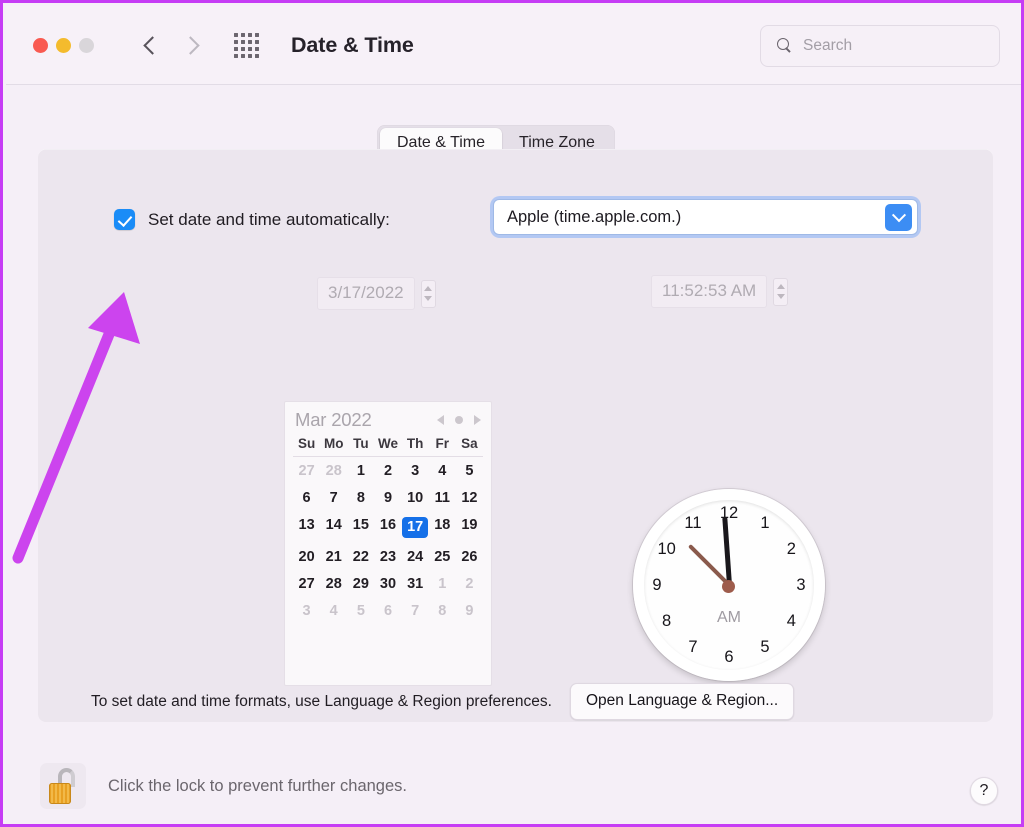  Describe the element at coordinates (388, 524) in the screenshot. I see `calendar-day: 16` at that location.